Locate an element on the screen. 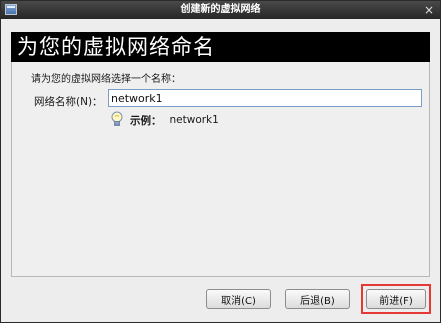 The height and width of the screenshot is (323, 441). close-button: × is located at coordinates (429, 10).